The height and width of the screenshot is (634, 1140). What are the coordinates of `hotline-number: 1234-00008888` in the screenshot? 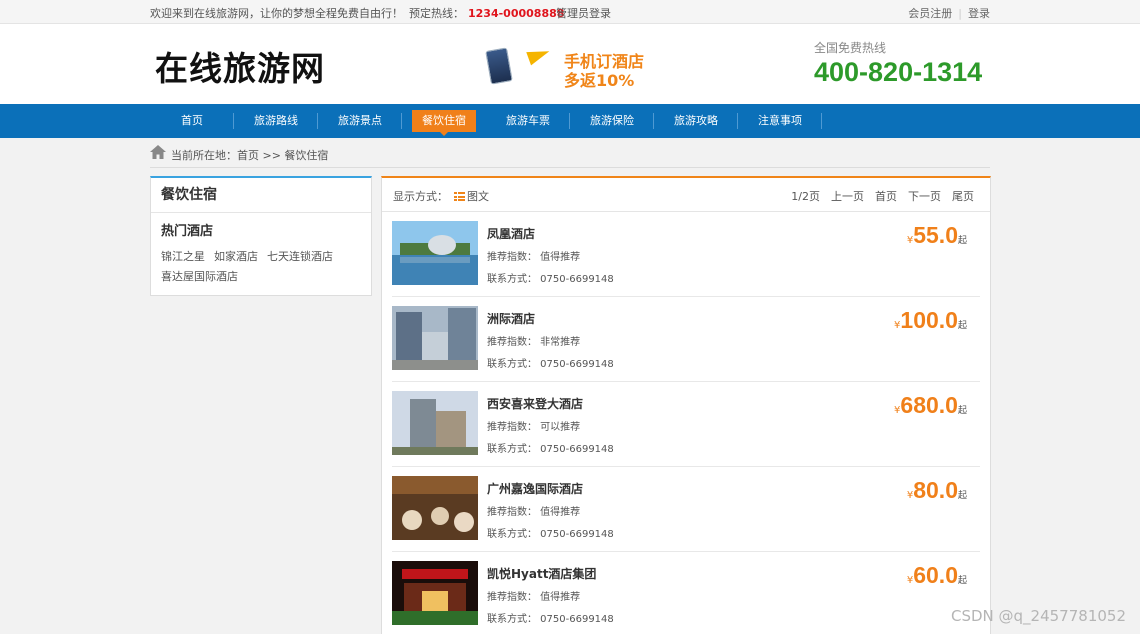 It's located at (516, 13).